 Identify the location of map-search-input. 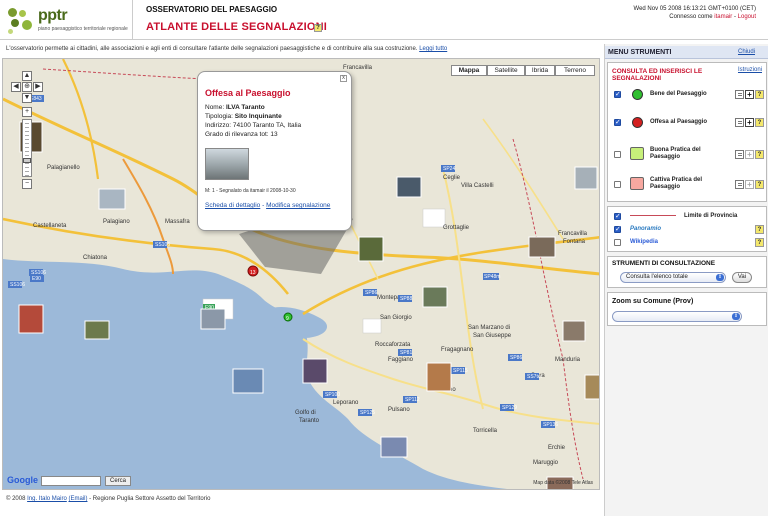
(71, 481).